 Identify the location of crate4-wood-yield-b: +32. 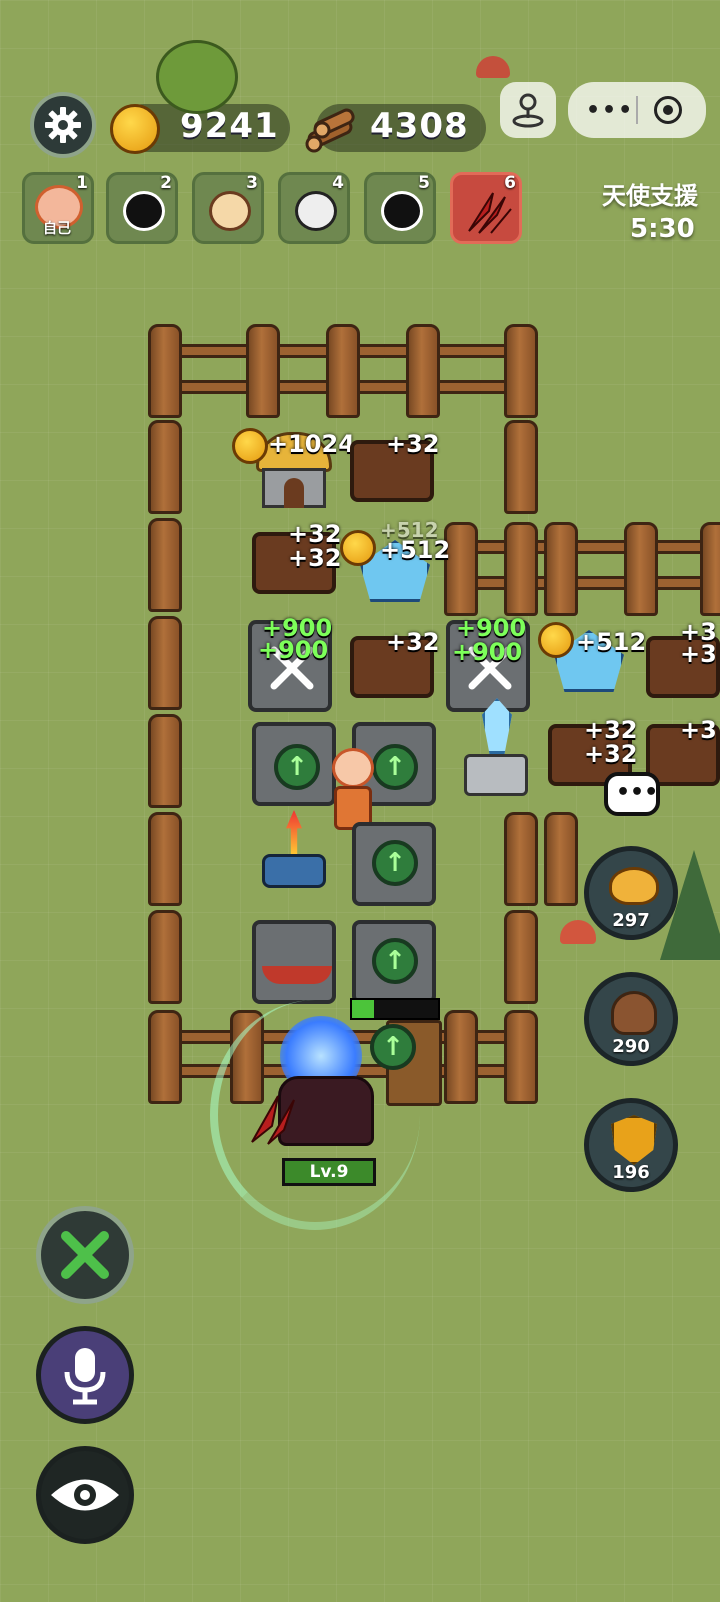
(611, 754).